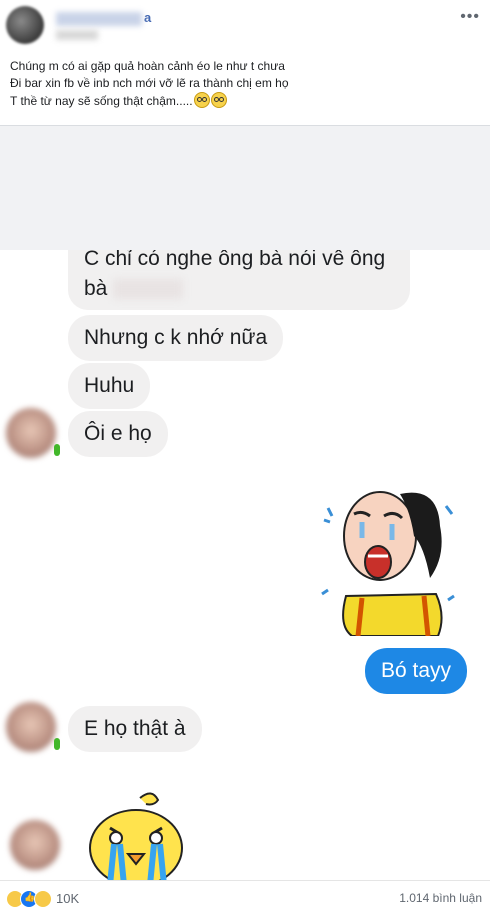  What do you see at coordinates (245, 188) in the screenshot?
I see `image-top-band` at bounding box center [245, 188].